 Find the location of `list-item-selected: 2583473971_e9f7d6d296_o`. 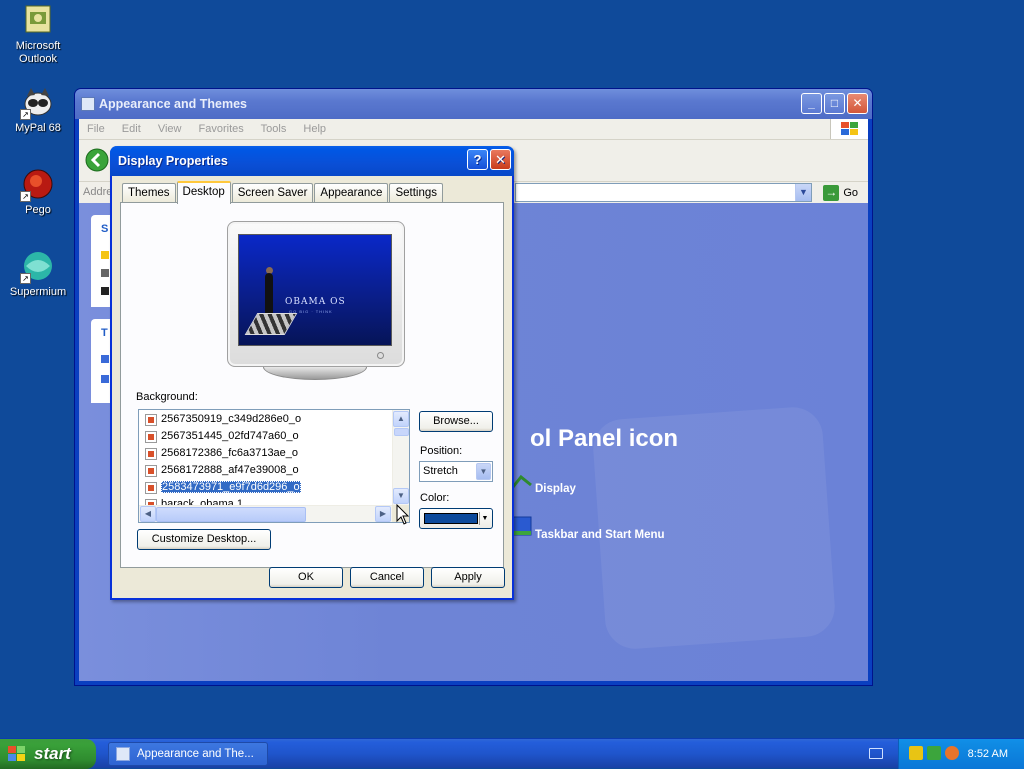

list-item-selected: 2583473971_e9f7d6d296_o is located at coordinates (223, 488).